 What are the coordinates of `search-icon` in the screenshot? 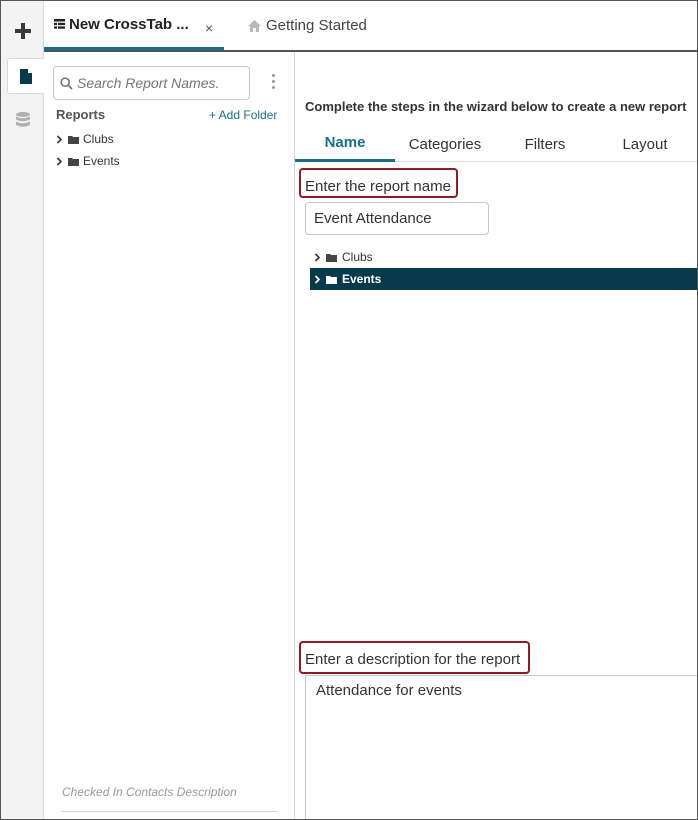 It's located at (66, 83).